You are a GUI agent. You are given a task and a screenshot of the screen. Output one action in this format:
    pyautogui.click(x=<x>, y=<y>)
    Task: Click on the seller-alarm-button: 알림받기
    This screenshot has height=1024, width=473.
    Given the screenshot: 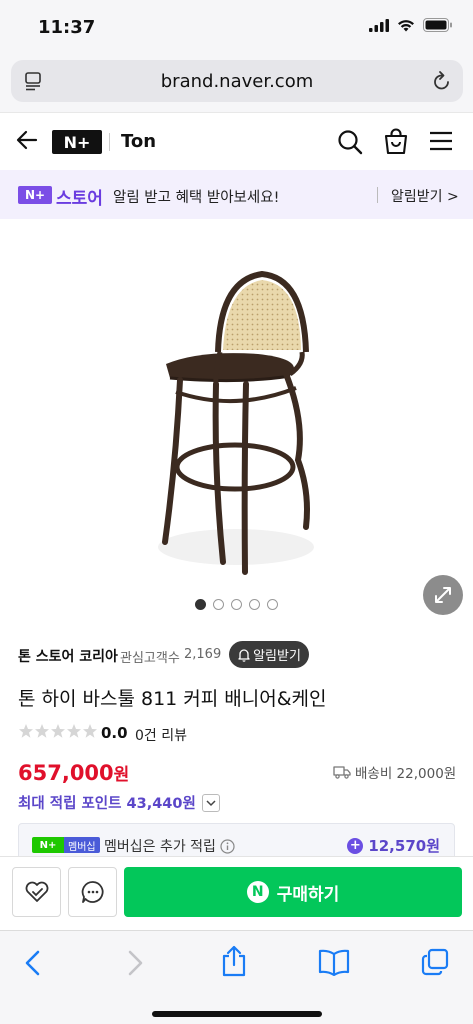 What is the action you would take?
    pyautogui.click(x=269, y=654)
    